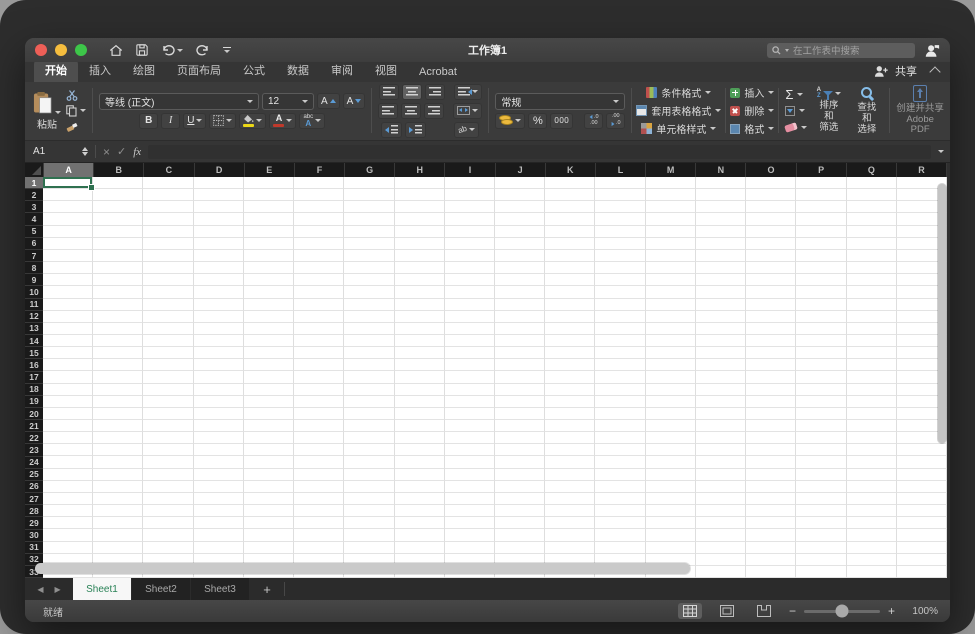 The height and width of the screenshot is (634, 975). What do you see at coordinates (866, 110) in the screenshot?
I see `find-select-button: 查找和 选择` at bounding box center [866, 110].